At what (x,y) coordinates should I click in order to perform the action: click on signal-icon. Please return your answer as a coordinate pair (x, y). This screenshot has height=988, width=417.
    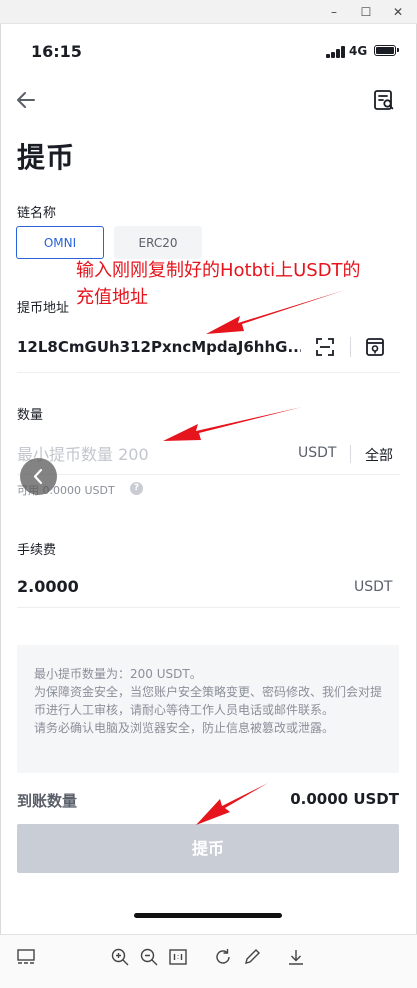
    Looking at the image, I should click on (336, 52).